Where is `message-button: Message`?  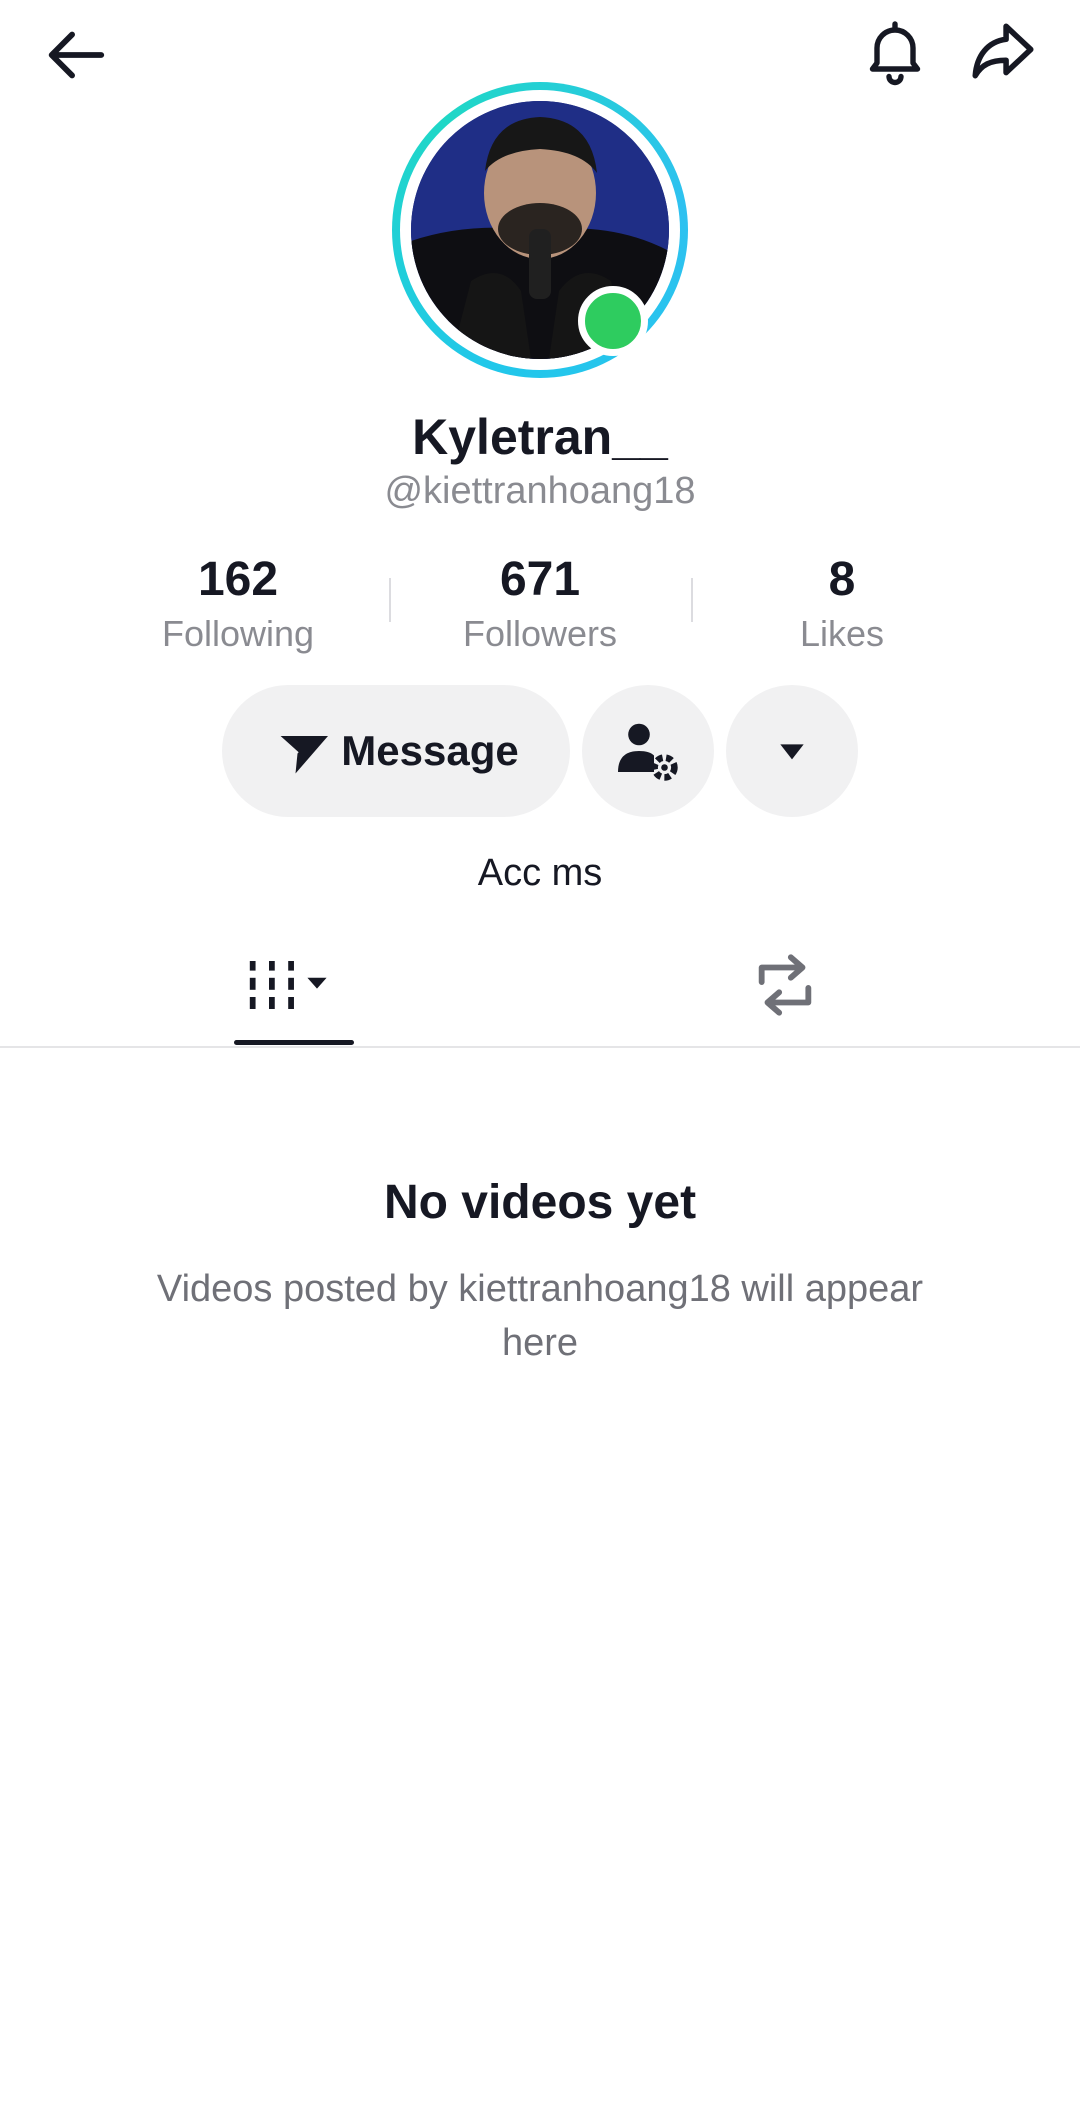 message-button: Message is located at coordinates (396, 751).